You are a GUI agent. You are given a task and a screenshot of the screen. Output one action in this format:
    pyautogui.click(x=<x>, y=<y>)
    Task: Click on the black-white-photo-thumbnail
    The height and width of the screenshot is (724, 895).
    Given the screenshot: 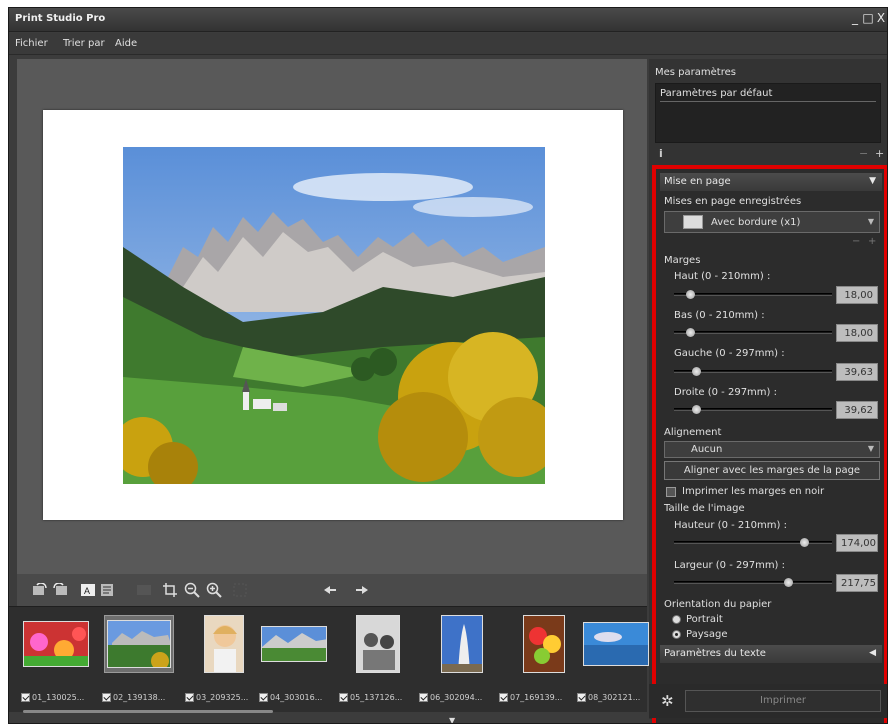 What is the action you would take?
    pyautogui.click(x=378, y=644)
    